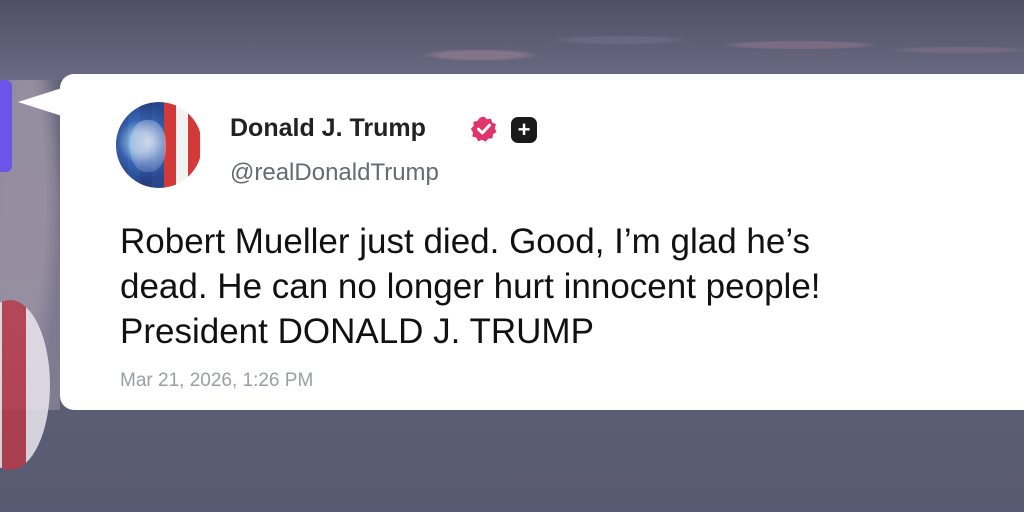  I want to click on avatar-portrait, so click(148, 146).